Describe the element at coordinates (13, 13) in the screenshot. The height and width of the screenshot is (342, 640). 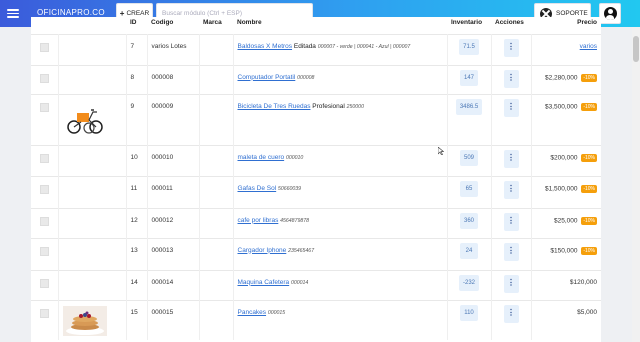
I see `menu-icon` at that location.